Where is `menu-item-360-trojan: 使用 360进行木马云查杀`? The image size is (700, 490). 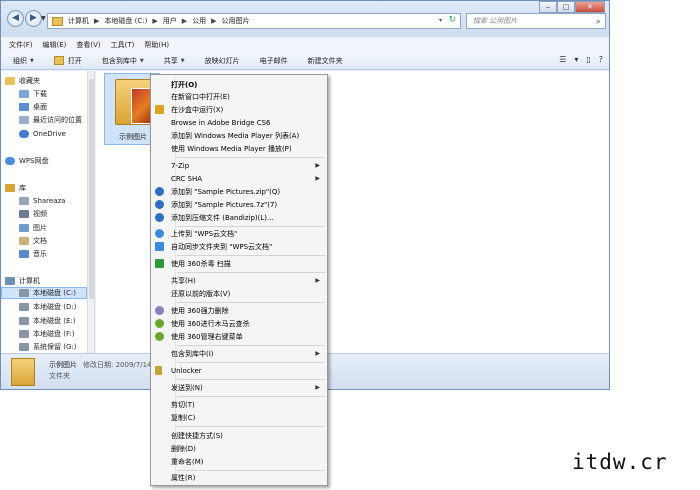
menu-item-360-trojan: 使用 360进行木马云查杀 is located at coordinates (239, 323).